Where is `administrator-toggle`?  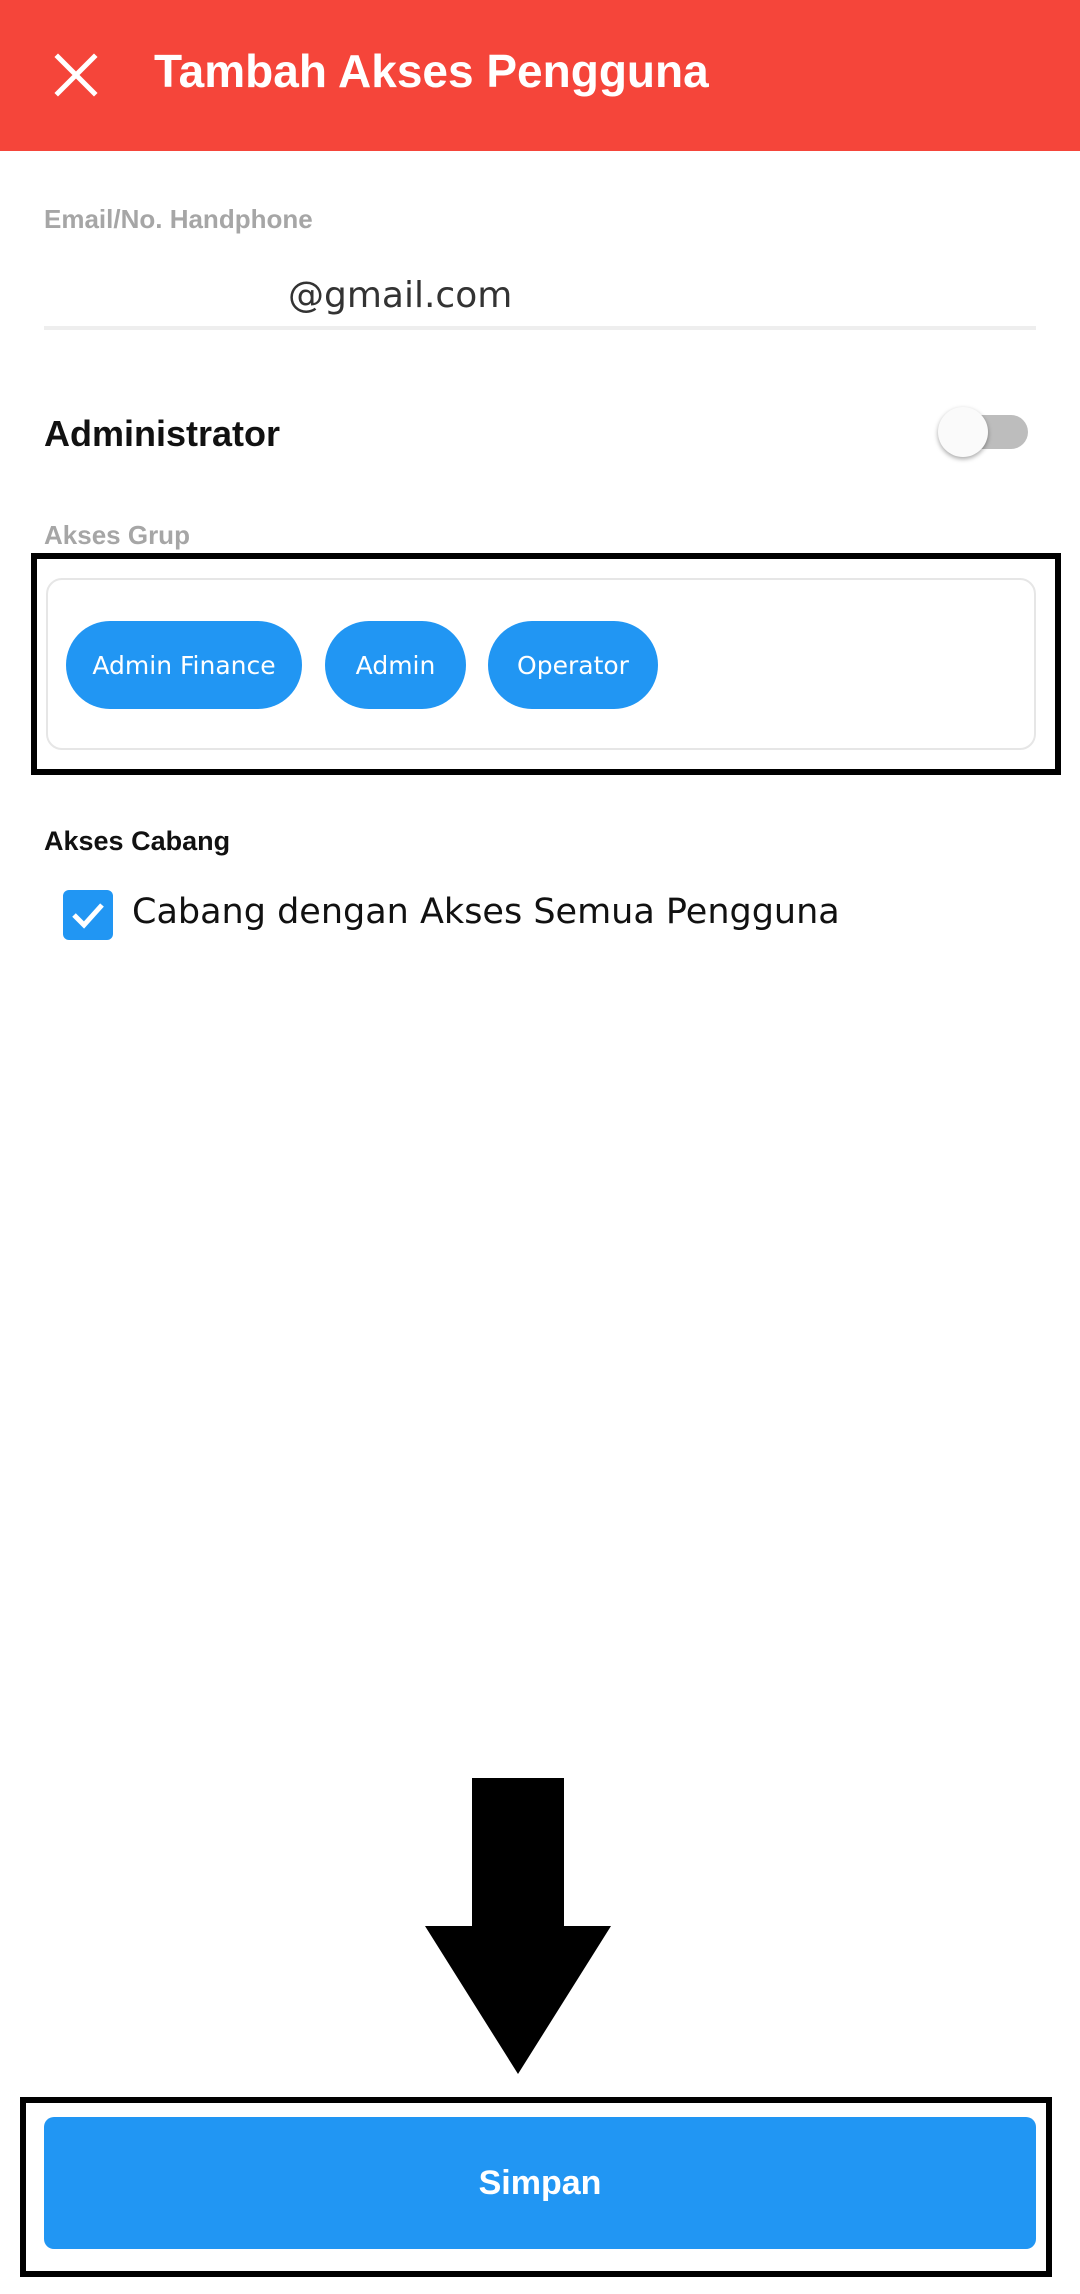
administrator-toggle is located at coordinates (984, 432).